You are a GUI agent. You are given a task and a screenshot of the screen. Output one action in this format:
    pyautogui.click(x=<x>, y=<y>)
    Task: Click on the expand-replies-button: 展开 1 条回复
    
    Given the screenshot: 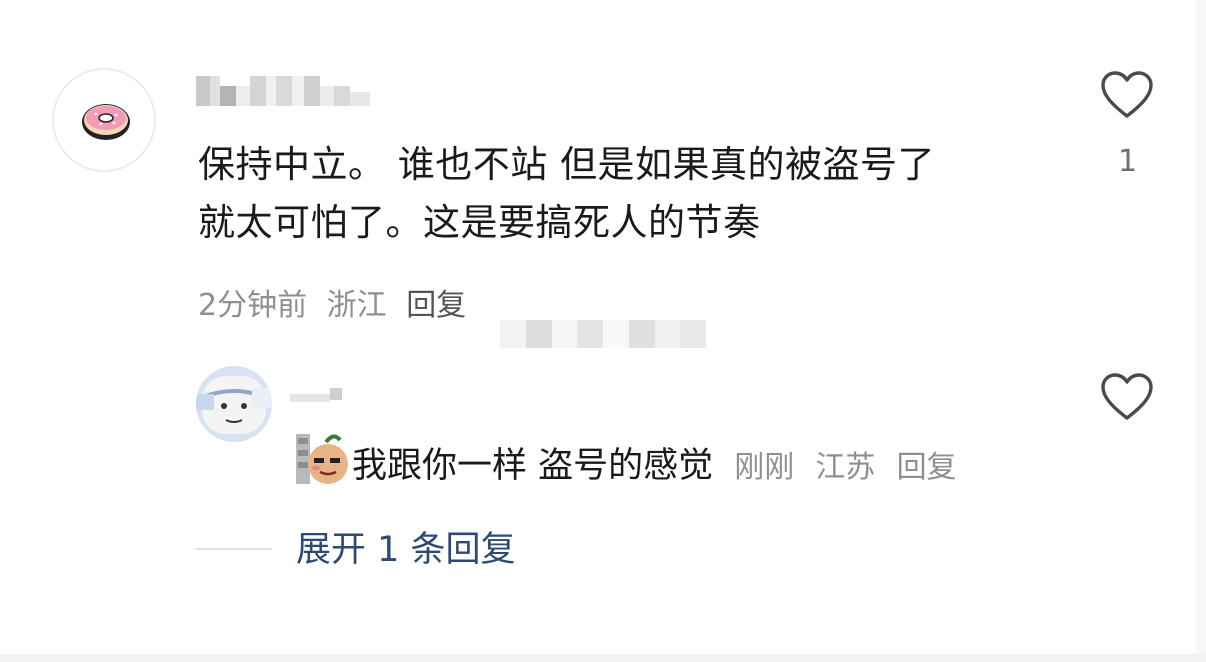 What is the action you would take?
    pyautogui.click(x=406, y=550)
    